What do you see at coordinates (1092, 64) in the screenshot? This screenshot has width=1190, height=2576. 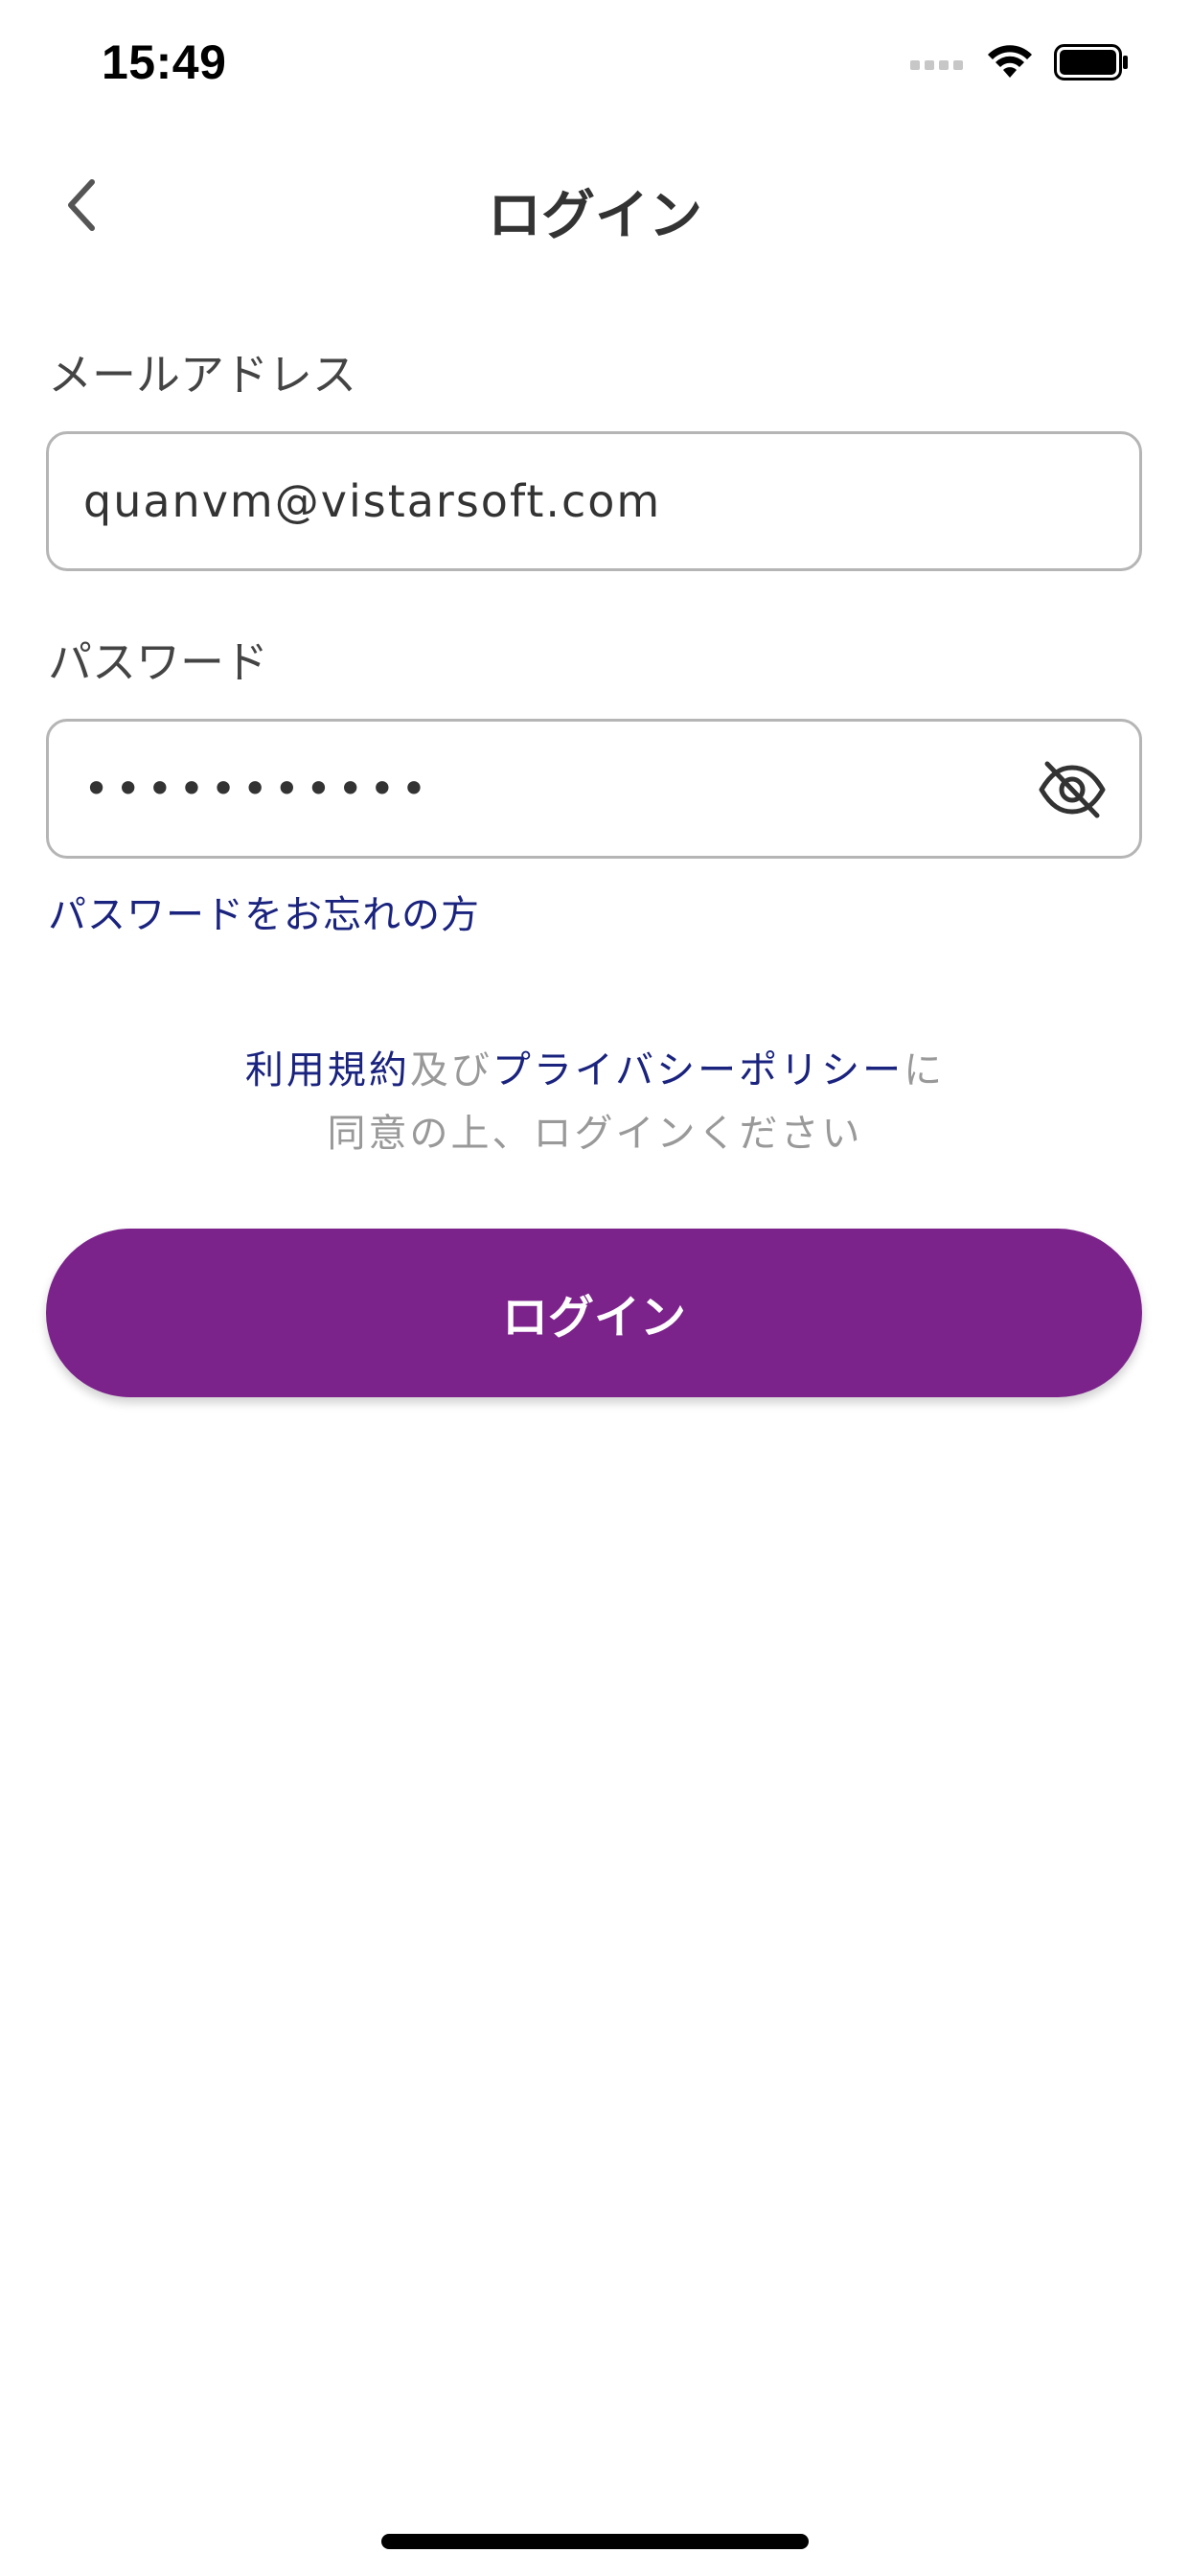 I see `battery-icon` at bounding box center [1092, 64].